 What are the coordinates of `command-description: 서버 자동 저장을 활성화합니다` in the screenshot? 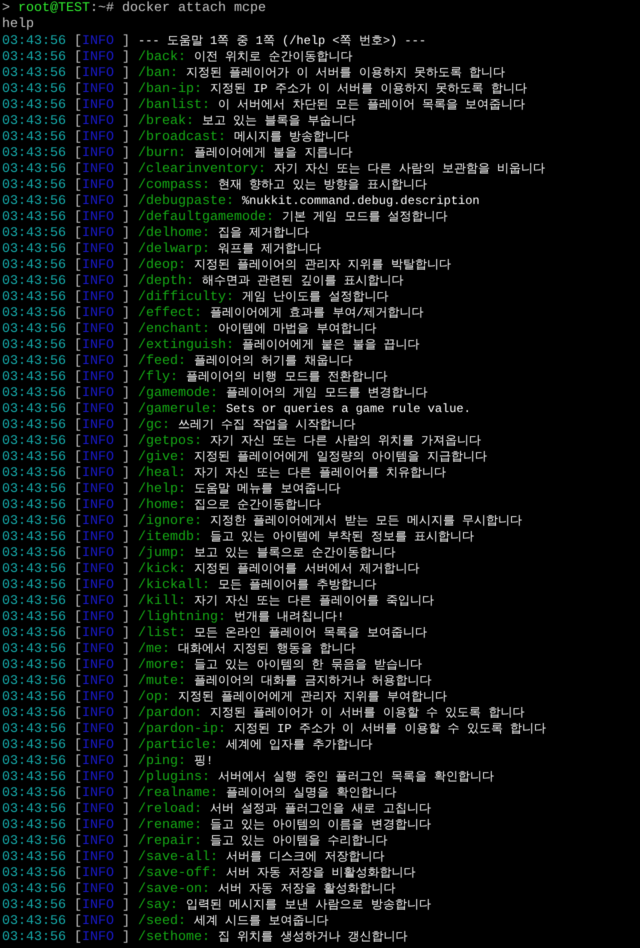 It's located at (307, 889).